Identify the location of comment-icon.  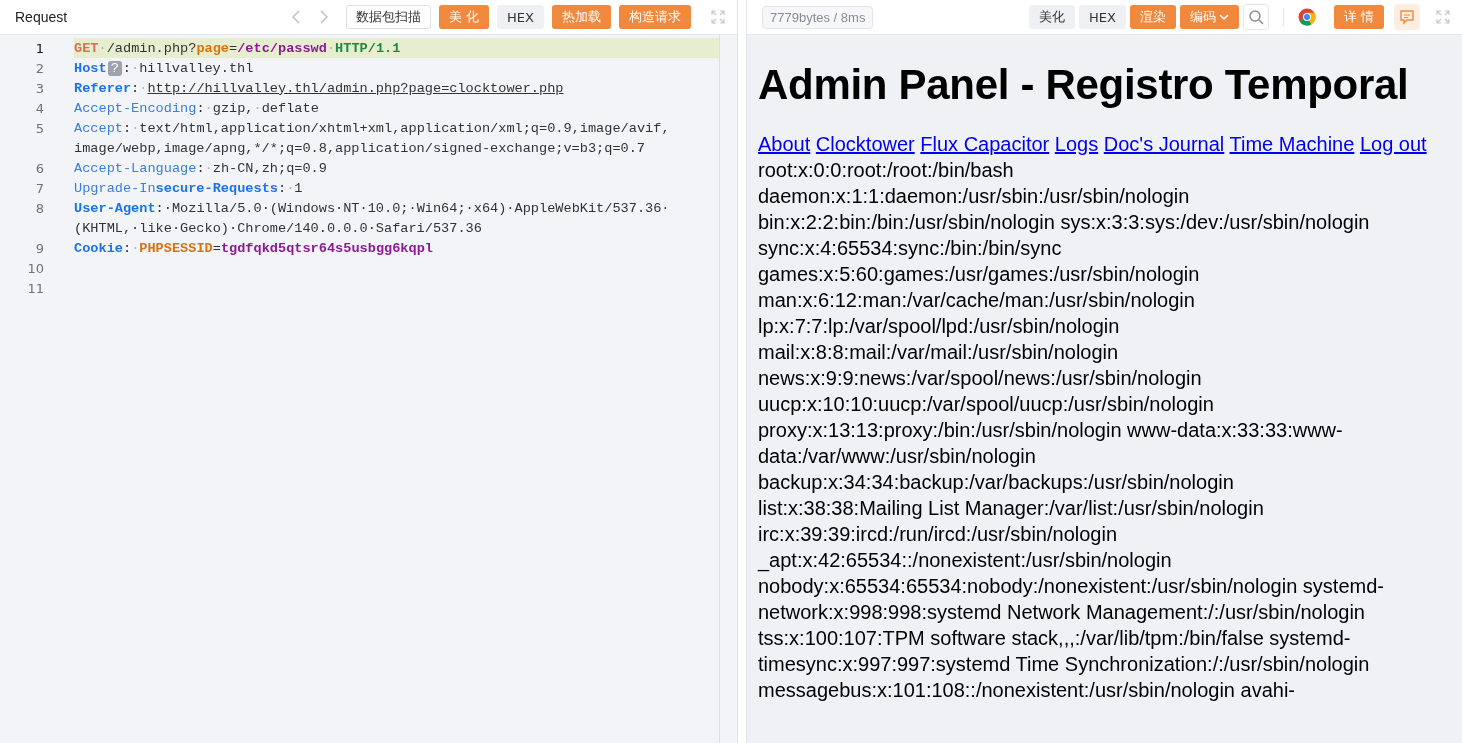
(1407, 17).